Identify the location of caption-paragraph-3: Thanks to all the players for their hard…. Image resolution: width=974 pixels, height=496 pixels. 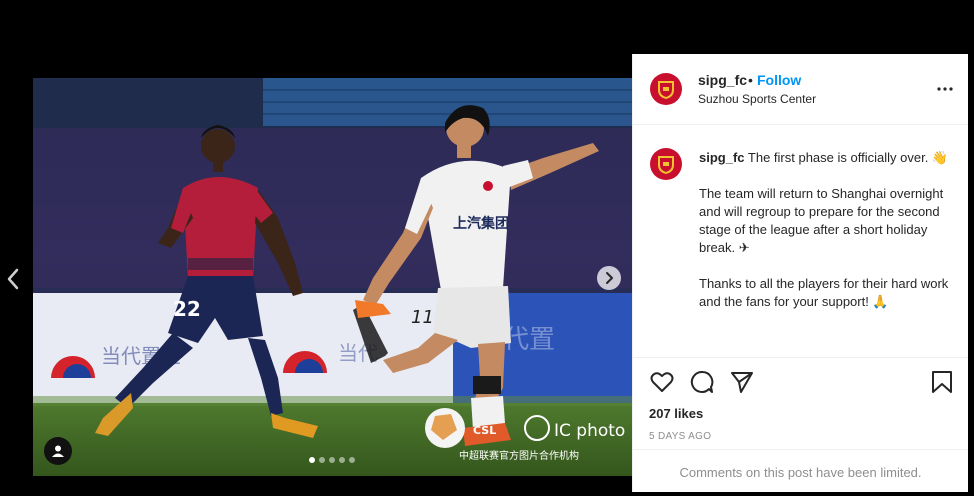
(824, 292).